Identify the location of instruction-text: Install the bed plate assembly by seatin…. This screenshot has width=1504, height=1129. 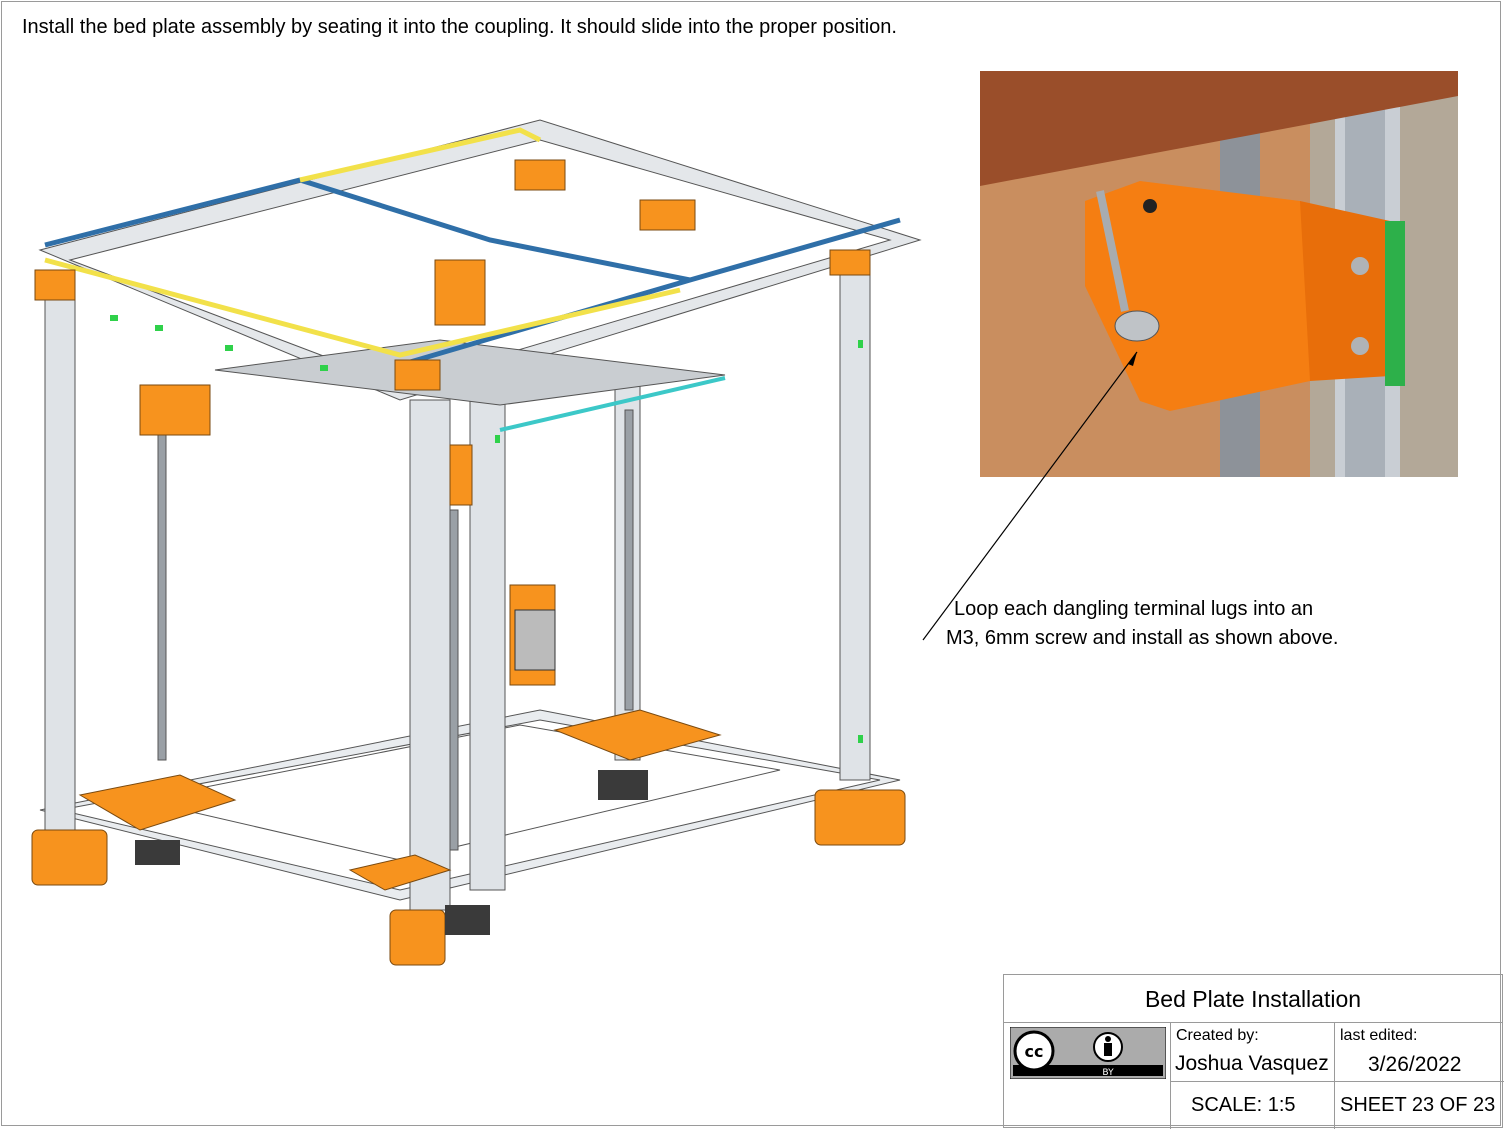
(459, 27).